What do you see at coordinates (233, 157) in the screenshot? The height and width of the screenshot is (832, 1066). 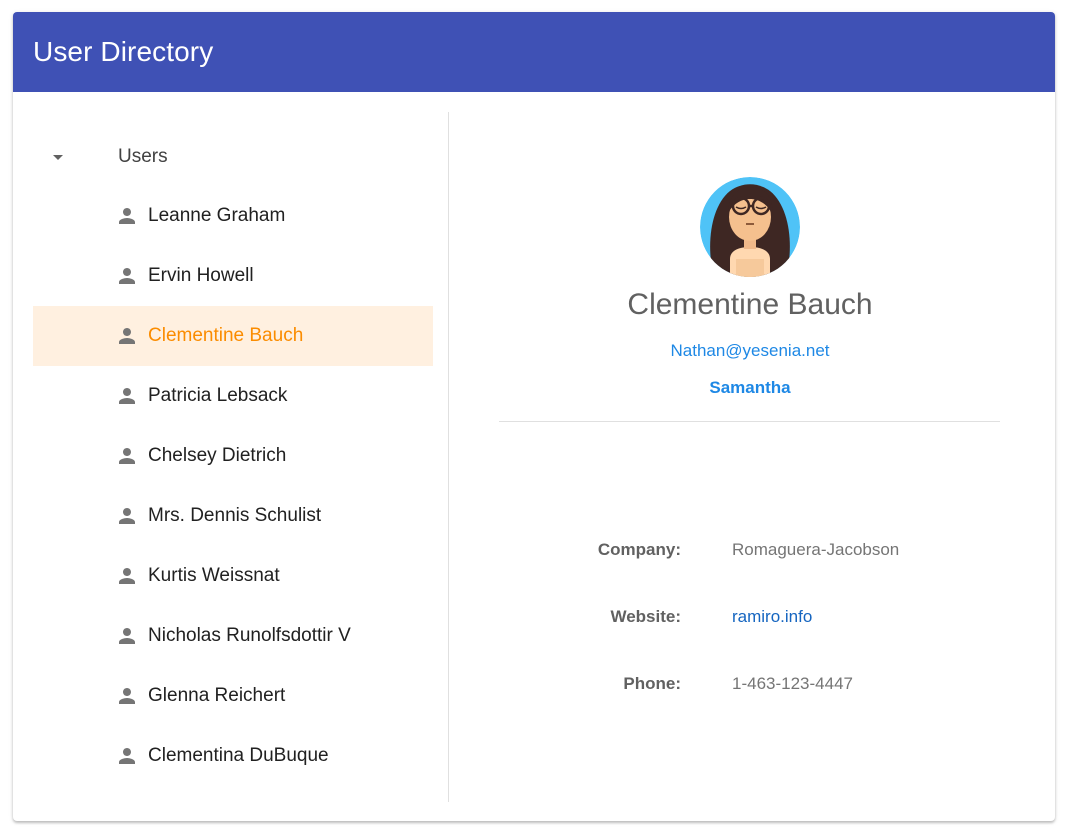 I see `tree-root-users: Users` at bounding box center [233, 157].